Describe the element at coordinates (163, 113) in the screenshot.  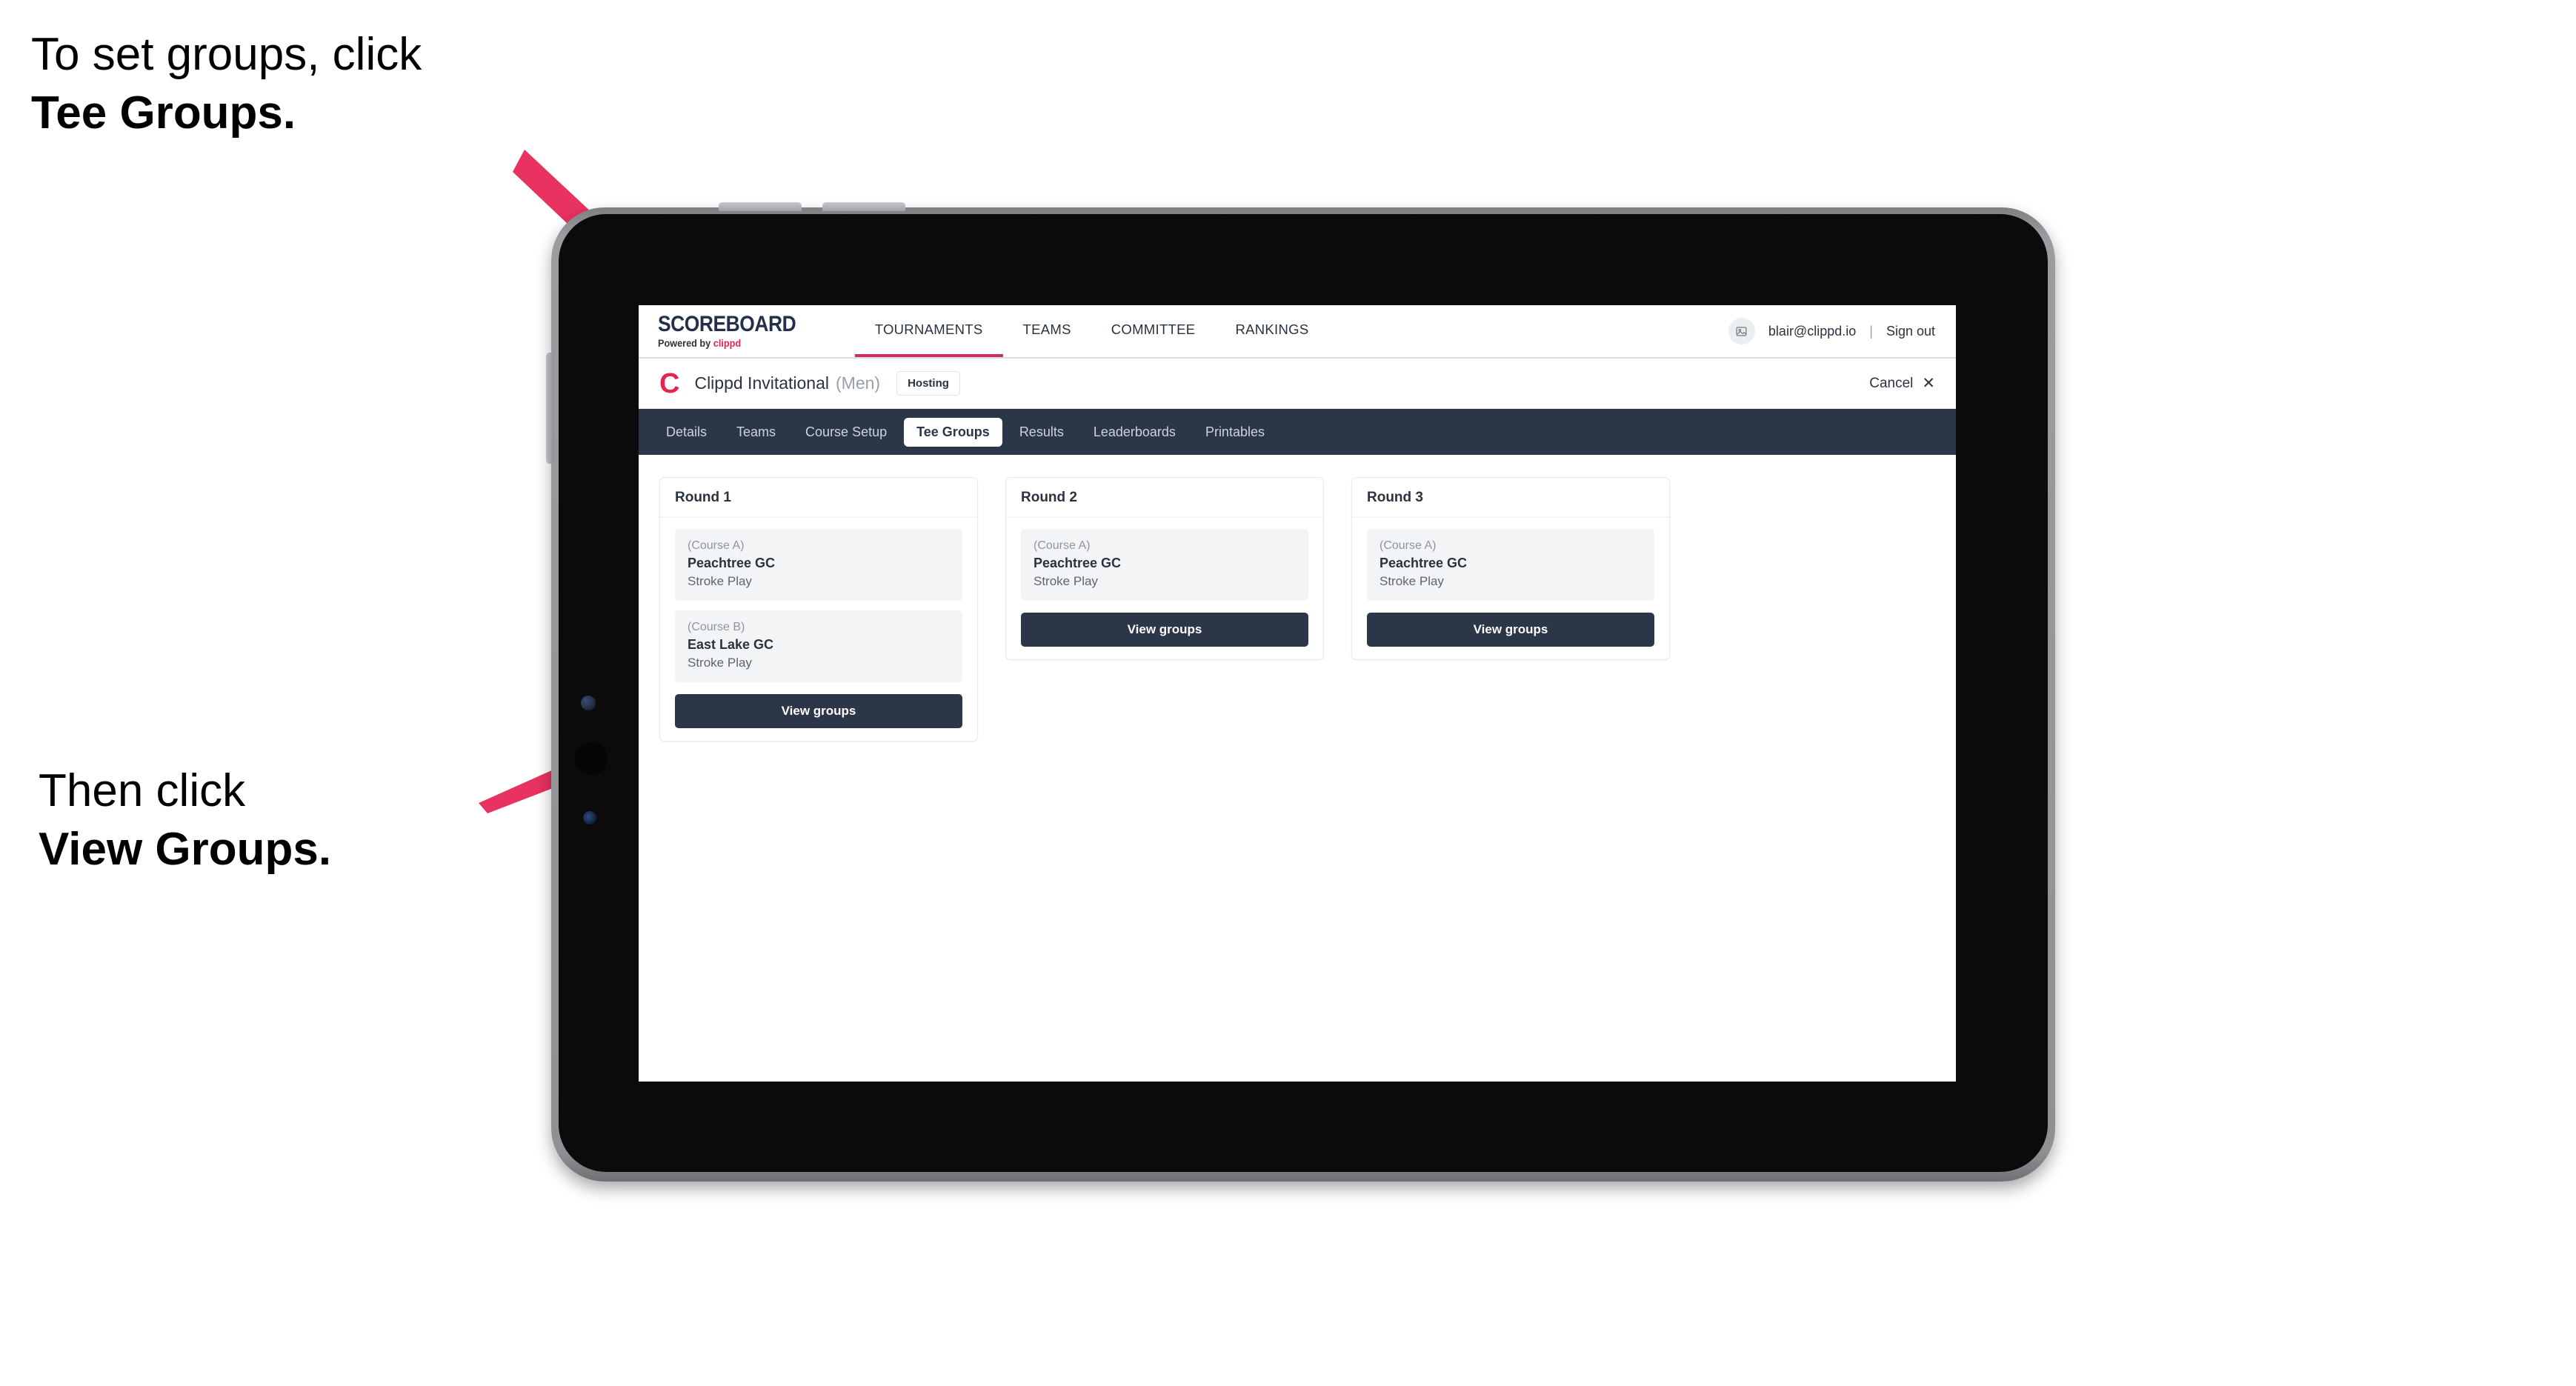
I see `annotation-top-line2: Tee Groups.` at that location.